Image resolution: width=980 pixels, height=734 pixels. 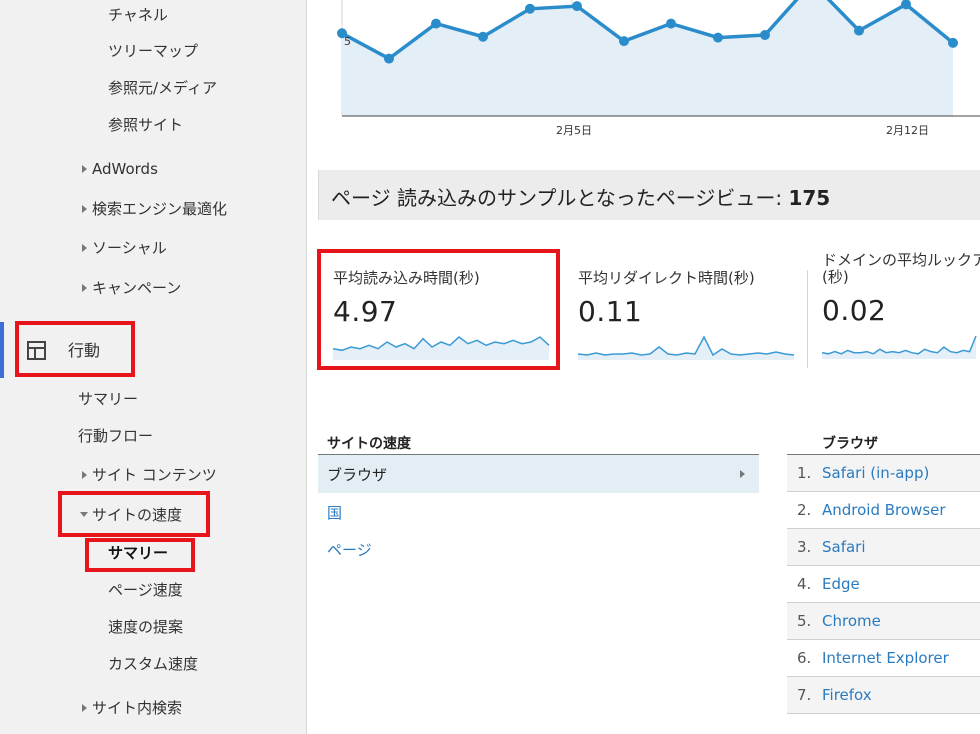 I want to click on sample-pageviews-bar: ページ 読み込みのサンプルとなったページビュー: 175, so click(x=649, y=195).